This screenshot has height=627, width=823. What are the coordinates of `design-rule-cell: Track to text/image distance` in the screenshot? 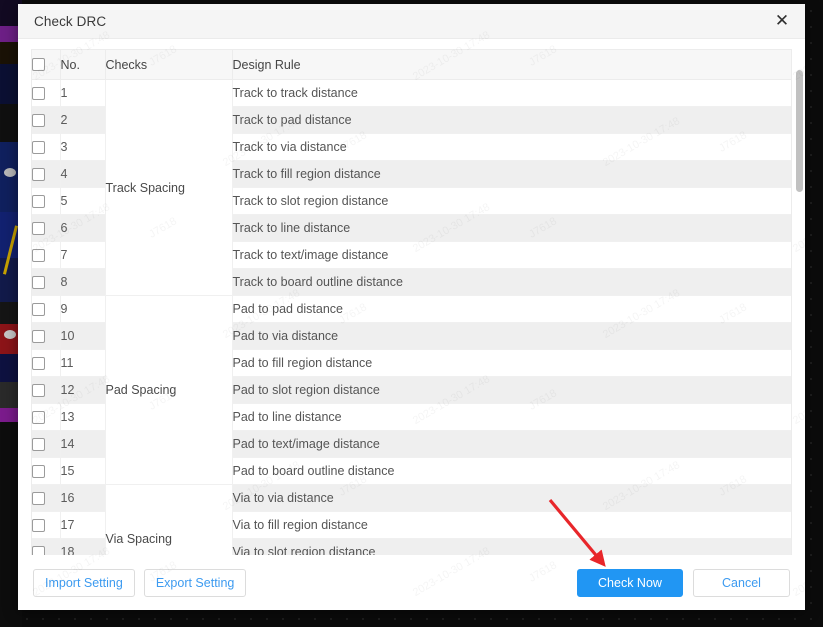 It's located at (511, 255).